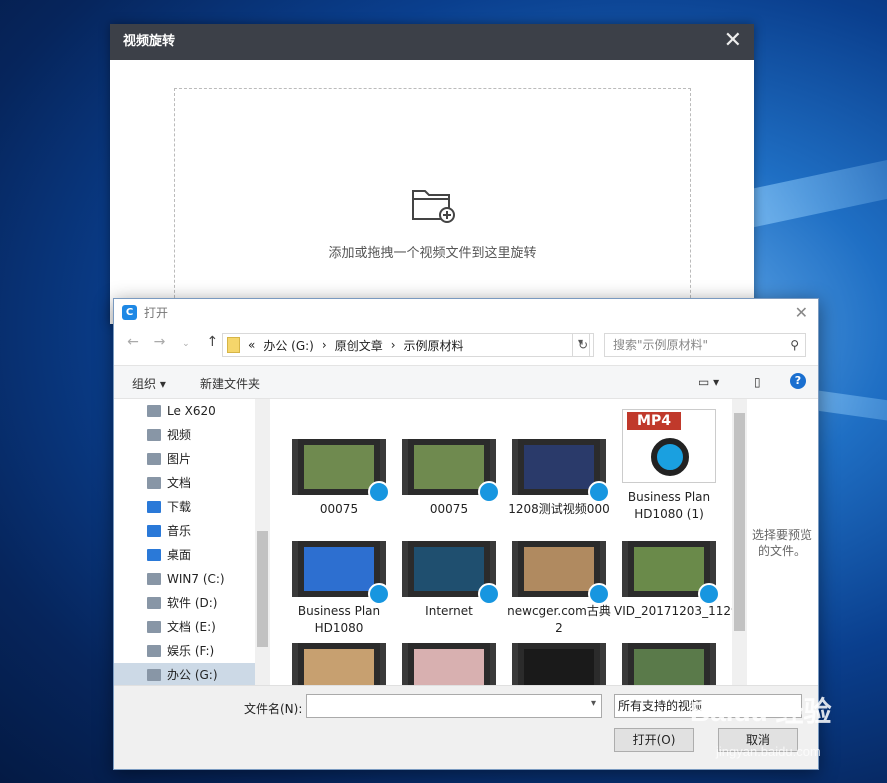 This screenshot has height=783, width=887. What do you see at coordinates (761, 711) in the screenshot?
I see `watermark-brand: Baidu 经验` at bounding box center [761, 711].